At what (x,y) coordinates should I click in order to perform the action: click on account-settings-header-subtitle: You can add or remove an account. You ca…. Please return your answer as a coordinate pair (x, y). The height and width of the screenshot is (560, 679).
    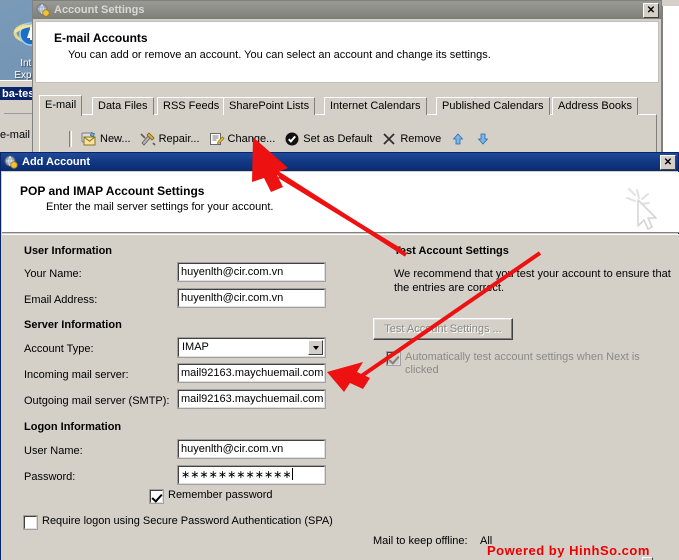
    Looking at the image, I should click on (279, 55).